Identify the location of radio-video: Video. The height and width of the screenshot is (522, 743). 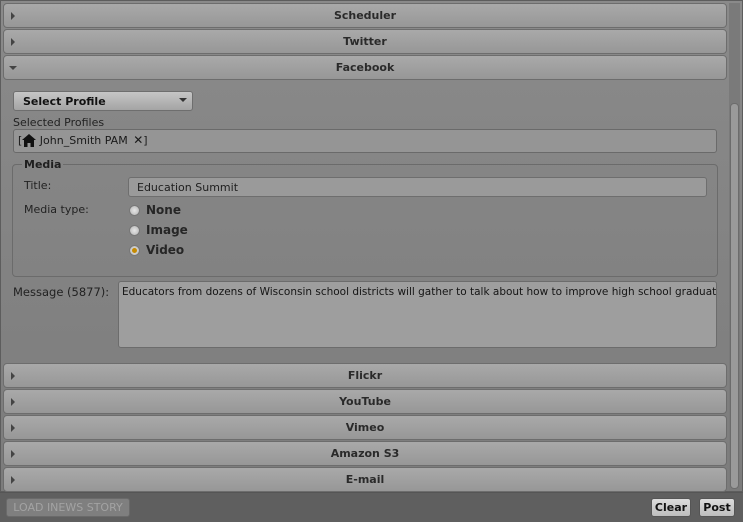
(156, 250).